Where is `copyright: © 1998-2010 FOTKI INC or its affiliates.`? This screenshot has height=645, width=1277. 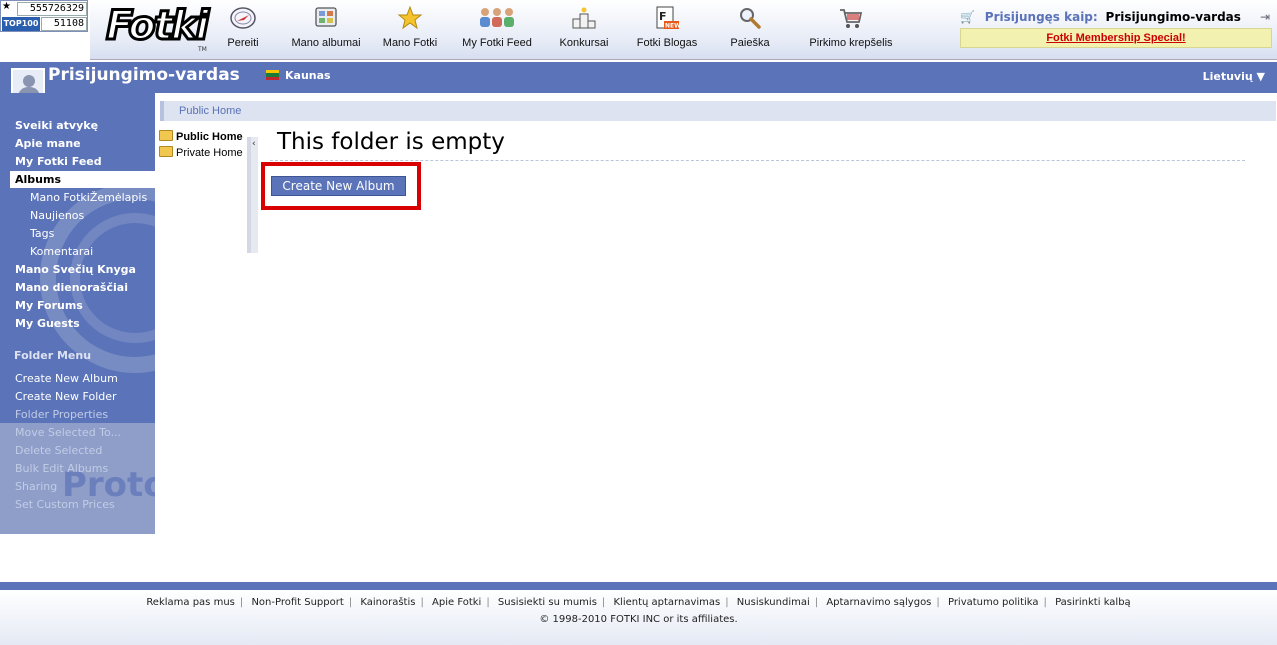 copyright: © 1998-2010 FOTKI INC or its affiliates. is located at coordinates (638, 619).